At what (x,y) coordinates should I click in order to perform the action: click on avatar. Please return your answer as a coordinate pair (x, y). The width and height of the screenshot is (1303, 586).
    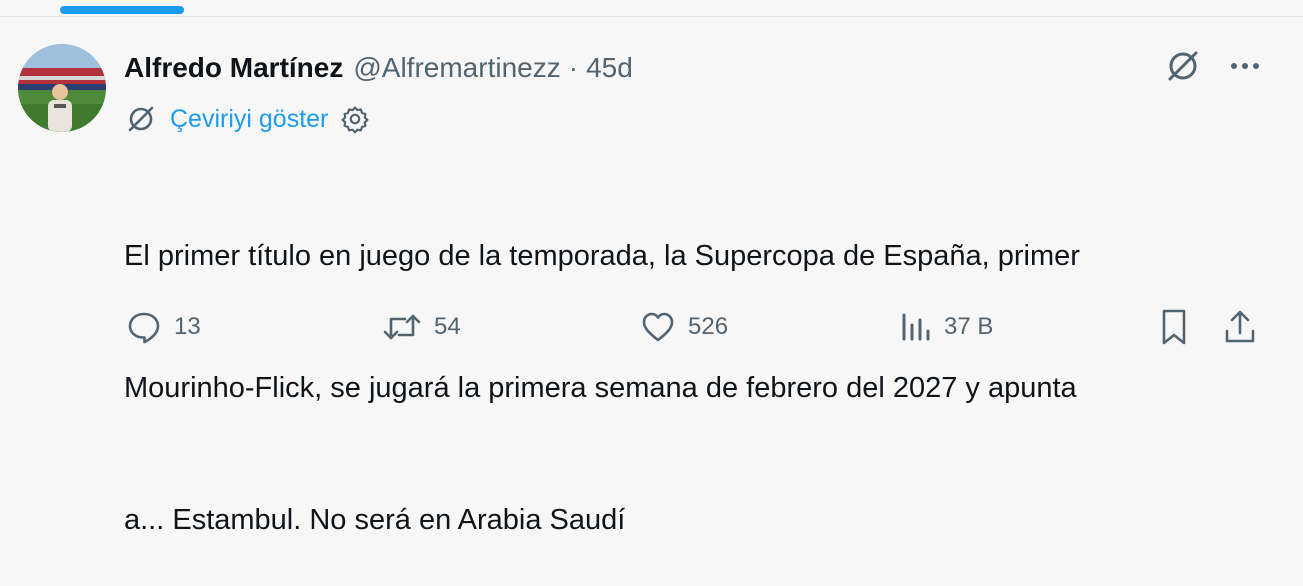
    Looking at the image, I should click on (62, 88).